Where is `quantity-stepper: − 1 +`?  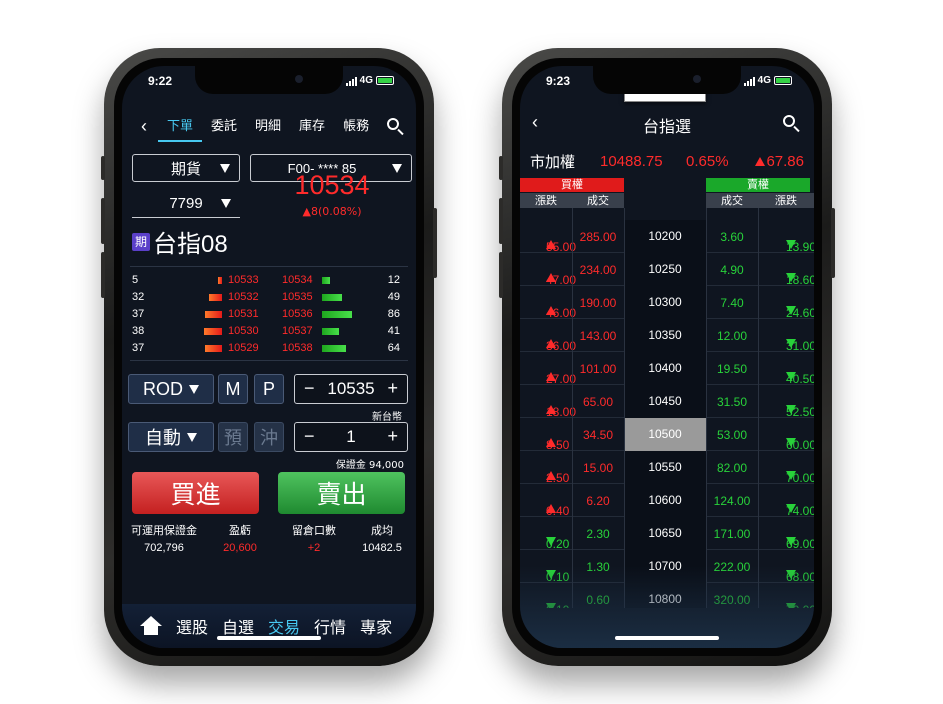
quantity-stepper: − 1 + is located at coordinates (351, 437).